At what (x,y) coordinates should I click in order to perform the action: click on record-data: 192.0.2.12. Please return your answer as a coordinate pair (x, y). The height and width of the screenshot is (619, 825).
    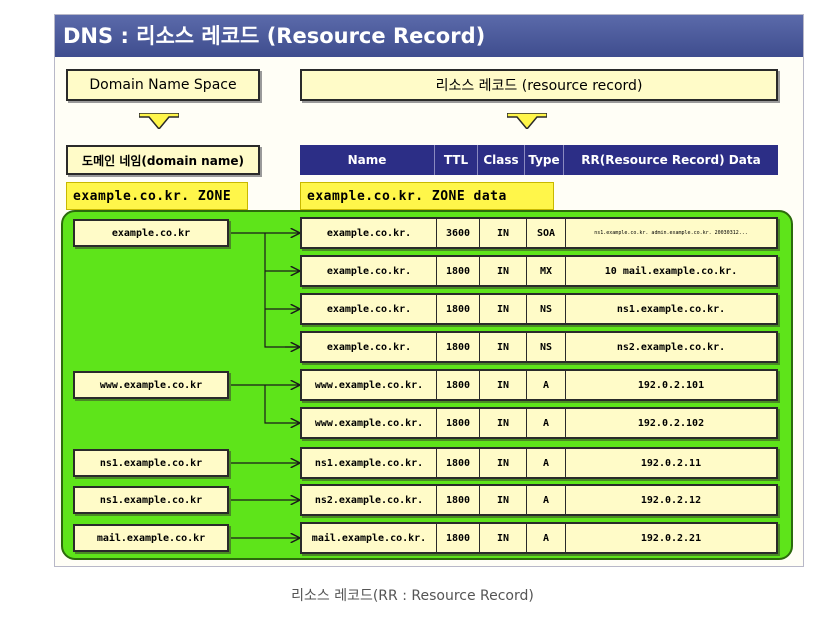
    Looking at the image, I should click on (671, 500).